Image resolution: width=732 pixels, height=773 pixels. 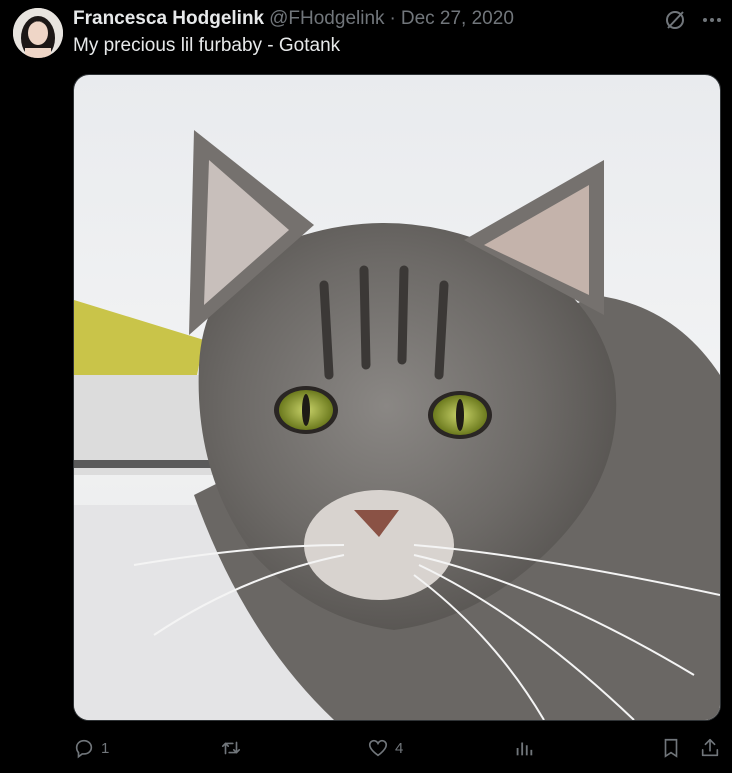 I want to click on tweet-date: Dec 27, 2020, so click(x=457, y=19).